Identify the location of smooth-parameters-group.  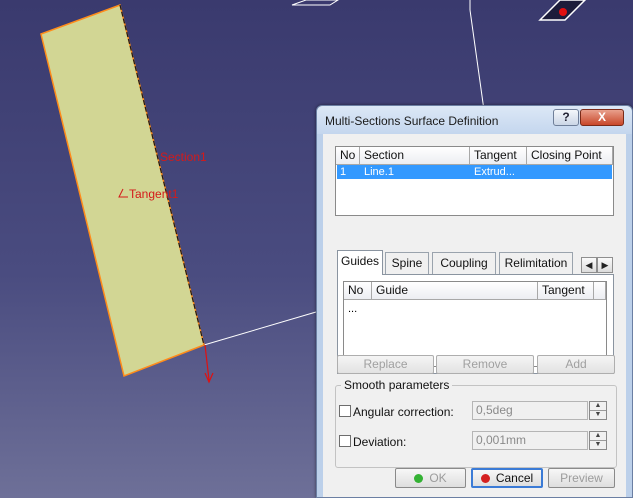
(476, 426).